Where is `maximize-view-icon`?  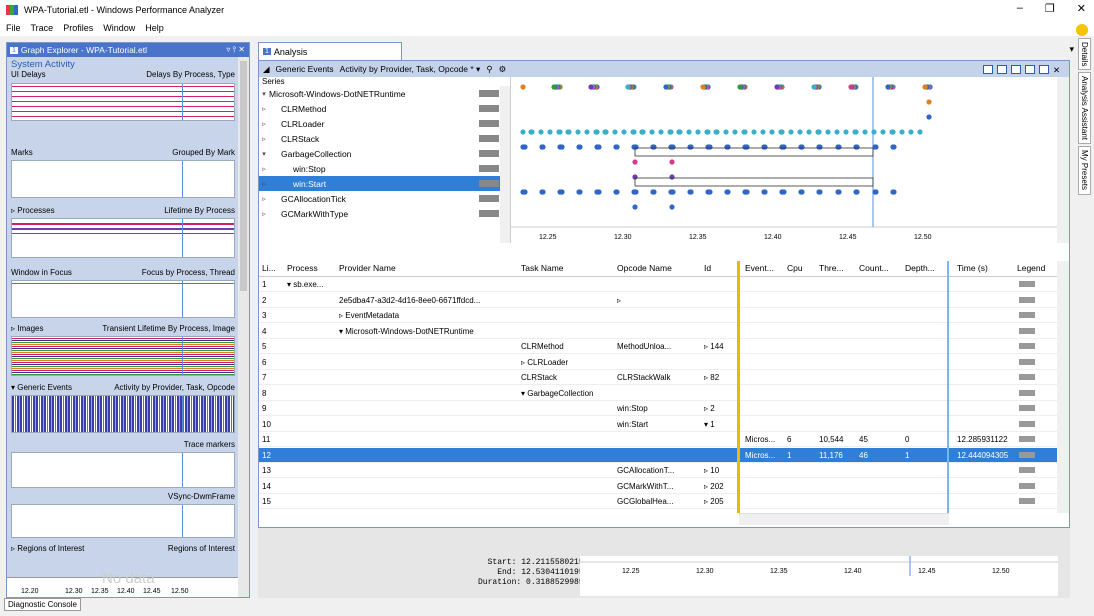 maximize-view-icon is located at coordinates (1044, 69).